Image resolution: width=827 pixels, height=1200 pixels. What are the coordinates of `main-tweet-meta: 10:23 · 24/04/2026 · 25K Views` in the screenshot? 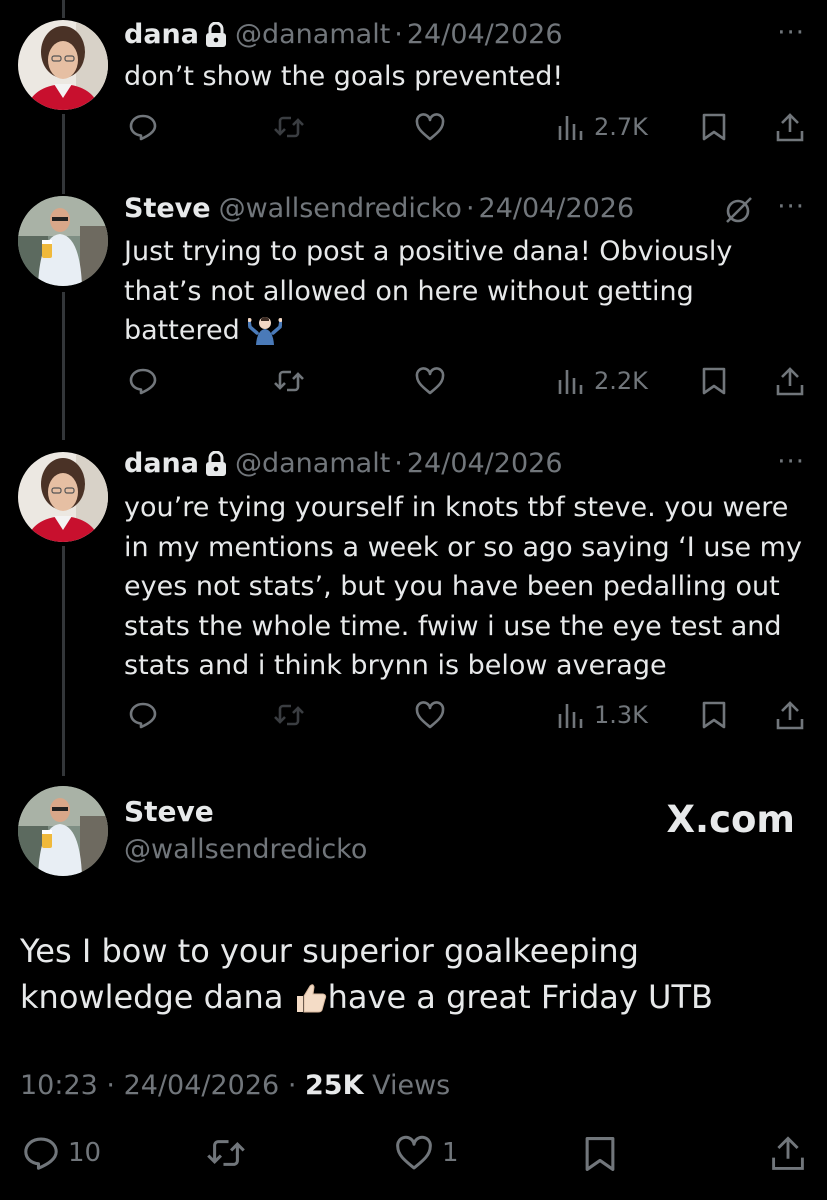 It's located at (235, 1086).